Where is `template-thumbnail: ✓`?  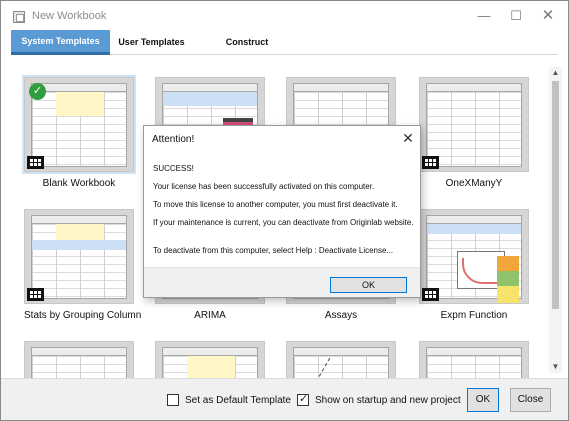
template-thumbnail: ✓ is located at coordinates (79, 124).